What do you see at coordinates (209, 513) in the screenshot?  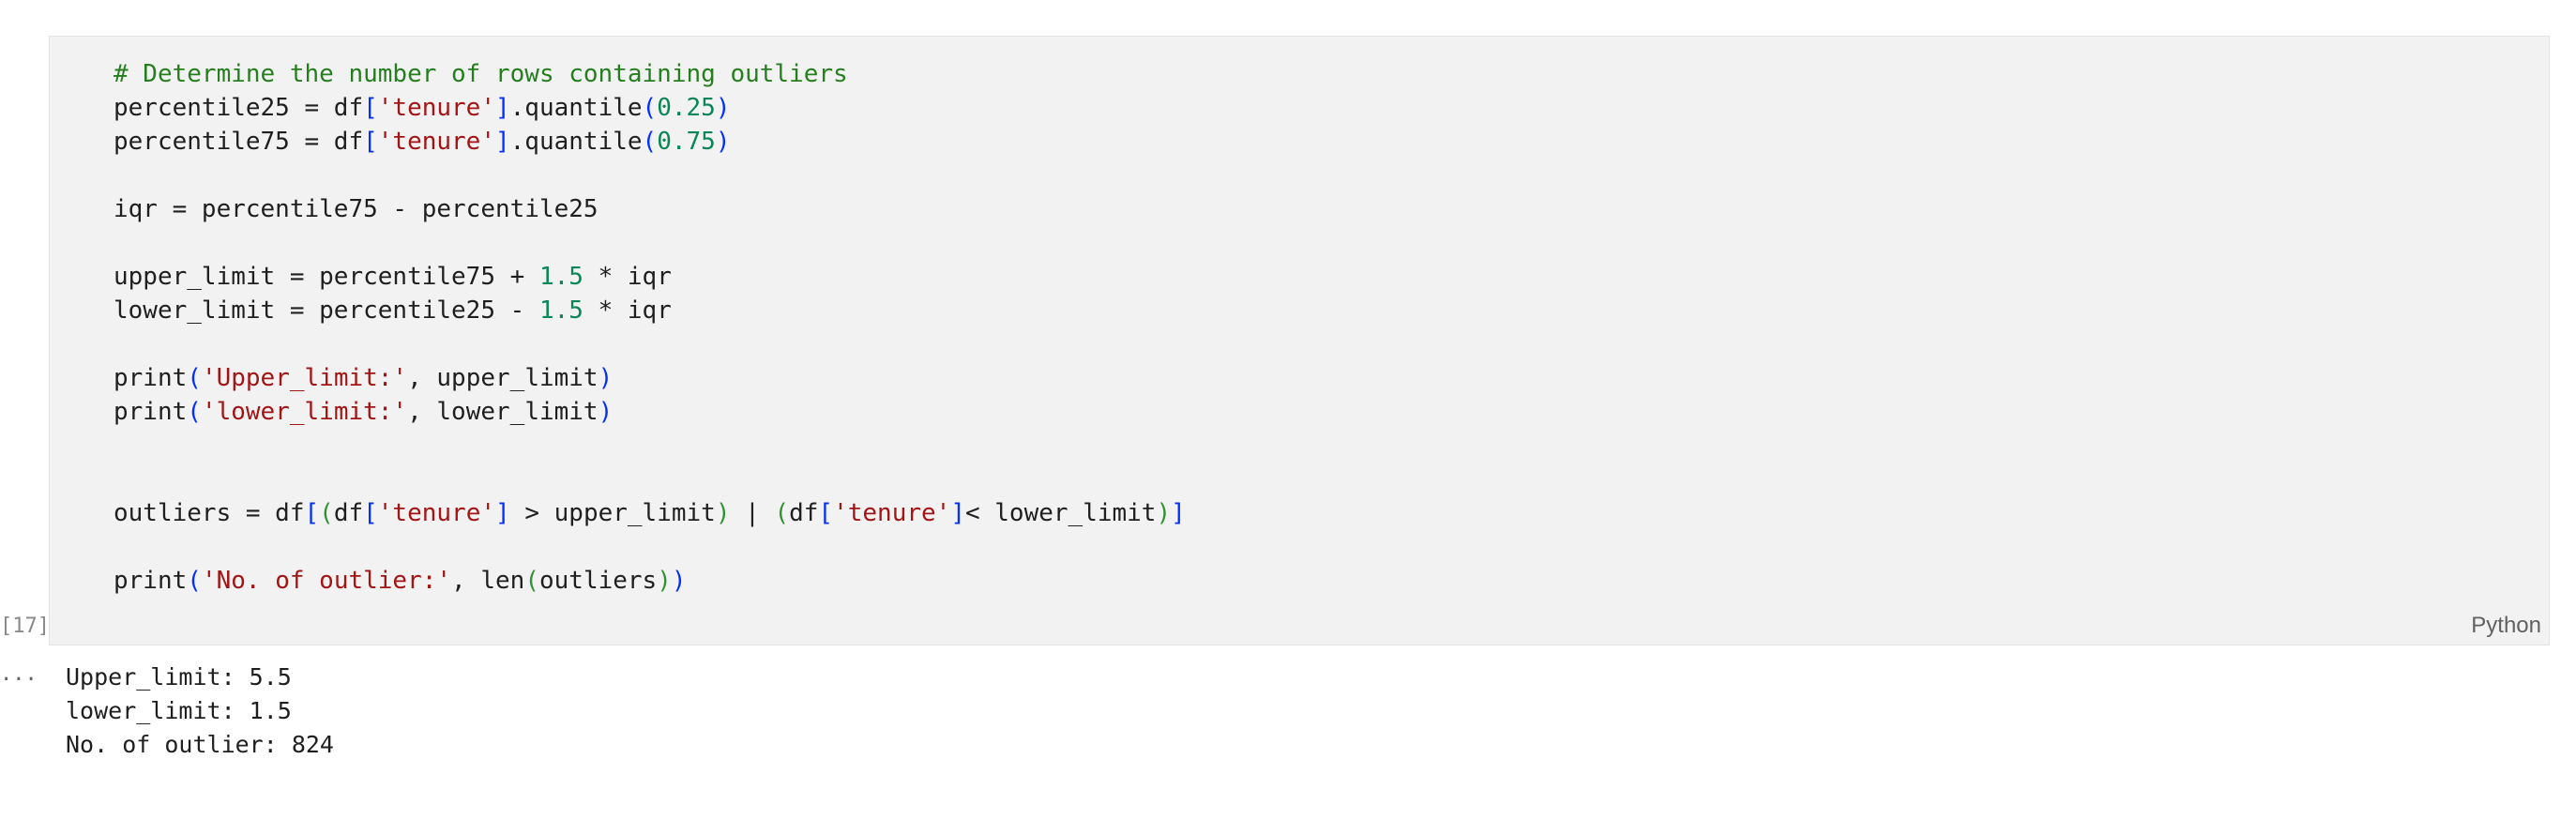 I see `code-token-default: outliers = df` at bounding box center [209, 513].